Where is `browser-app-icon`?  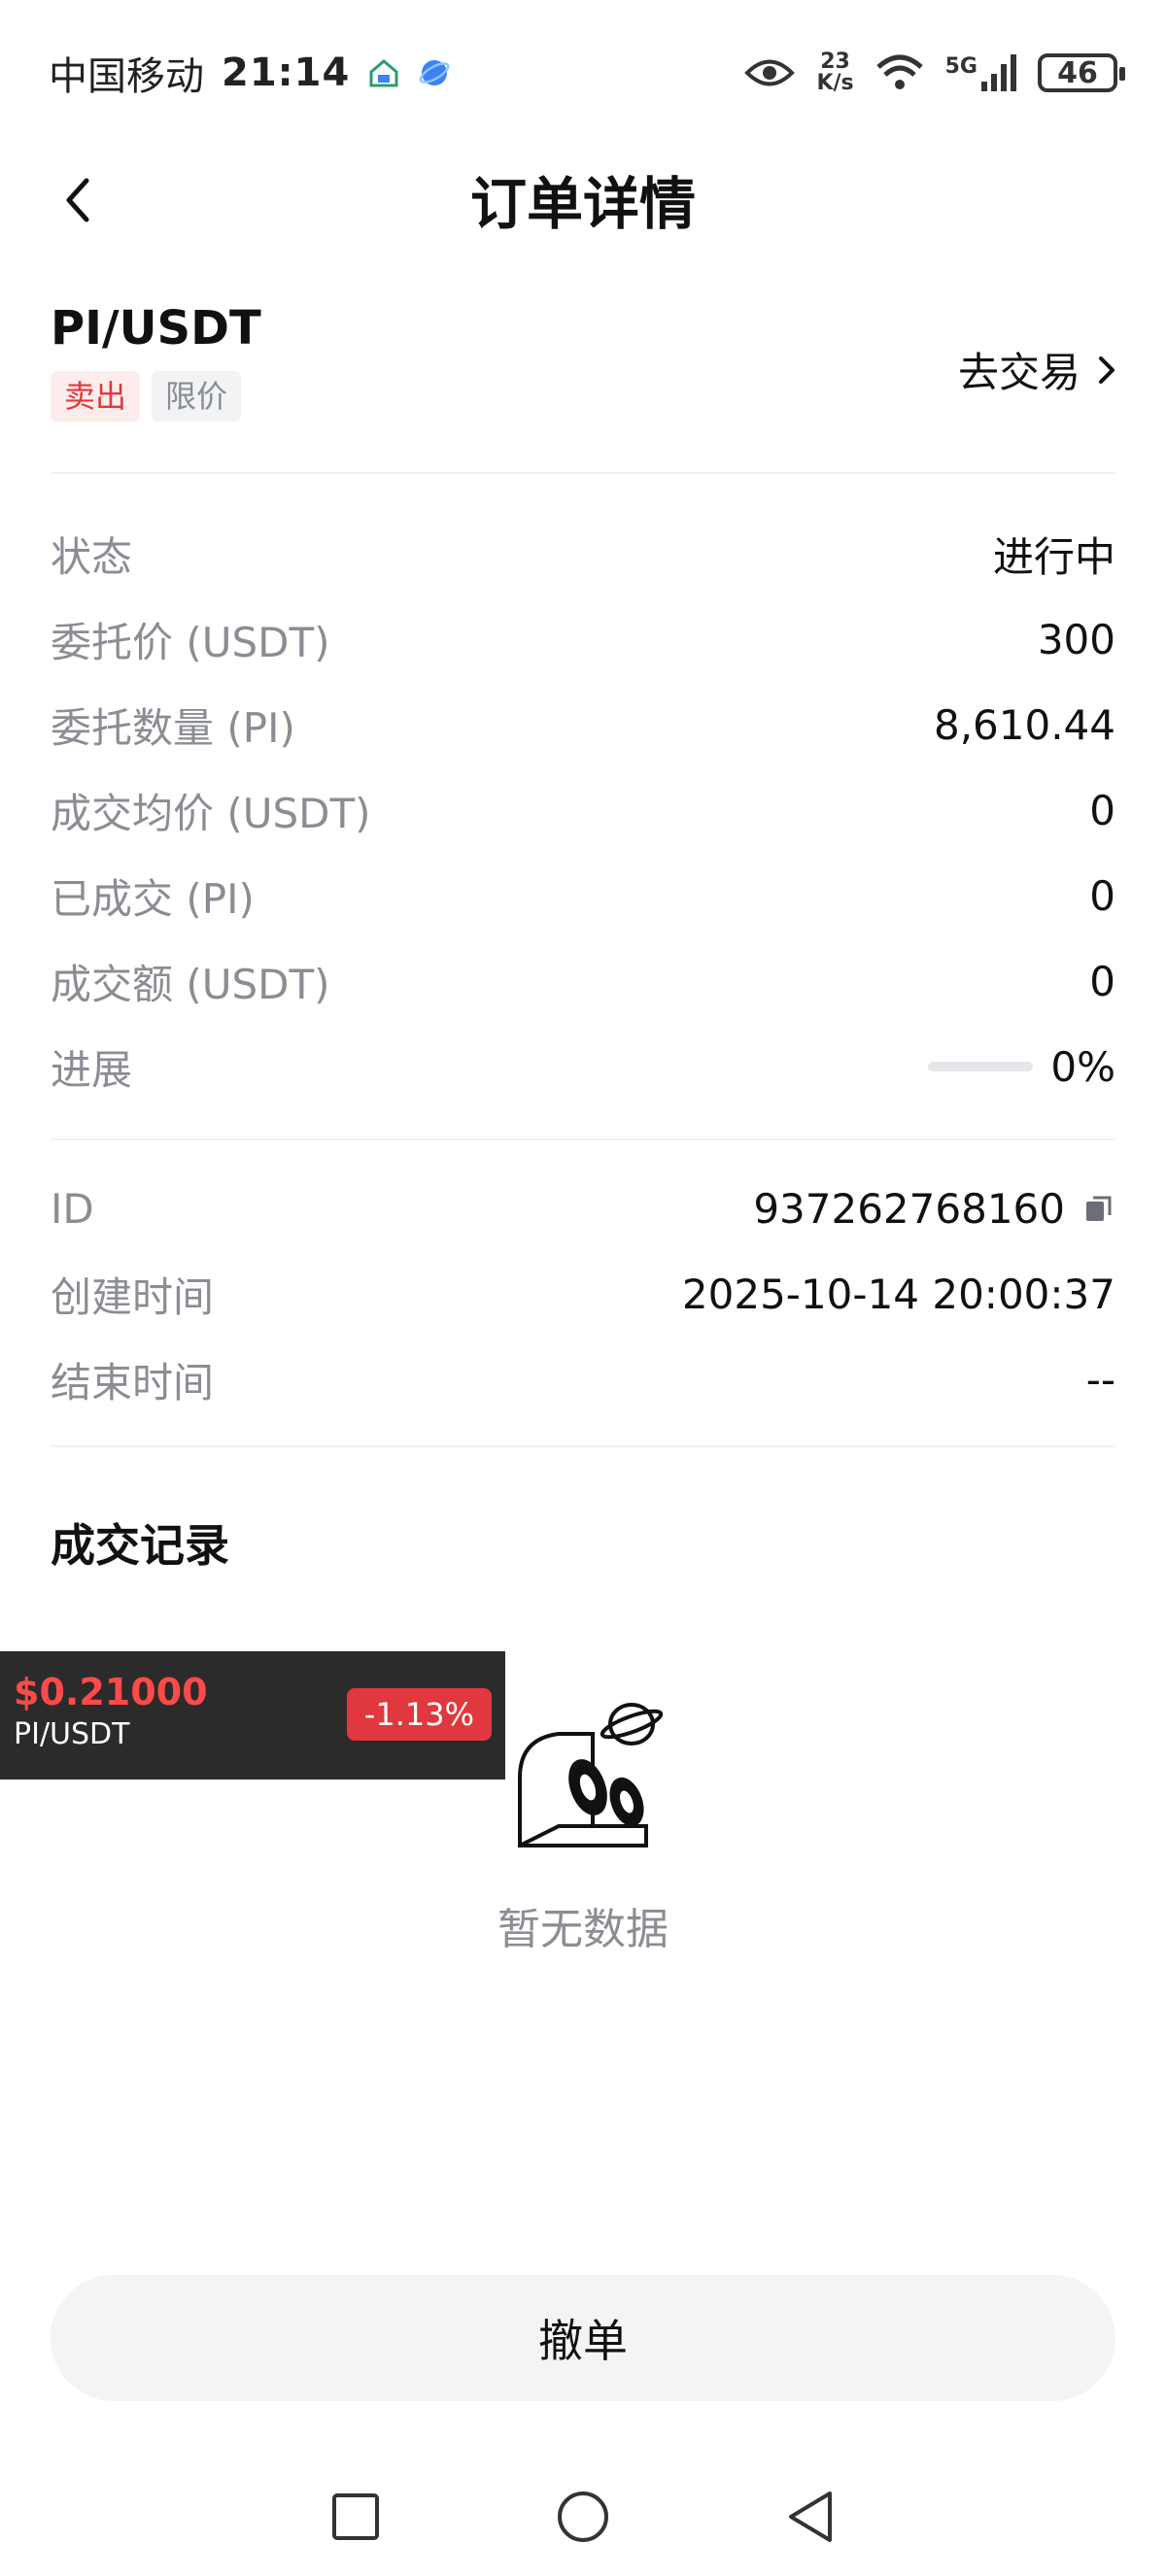
browser-app-icon is located at coordinates (434, 72).